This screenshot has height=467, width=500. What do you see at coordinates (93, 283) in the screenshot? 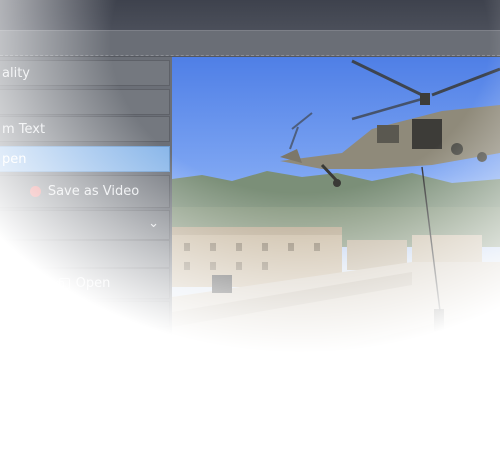
I see `open-button-label: Open` at bounding box center [93, 283].